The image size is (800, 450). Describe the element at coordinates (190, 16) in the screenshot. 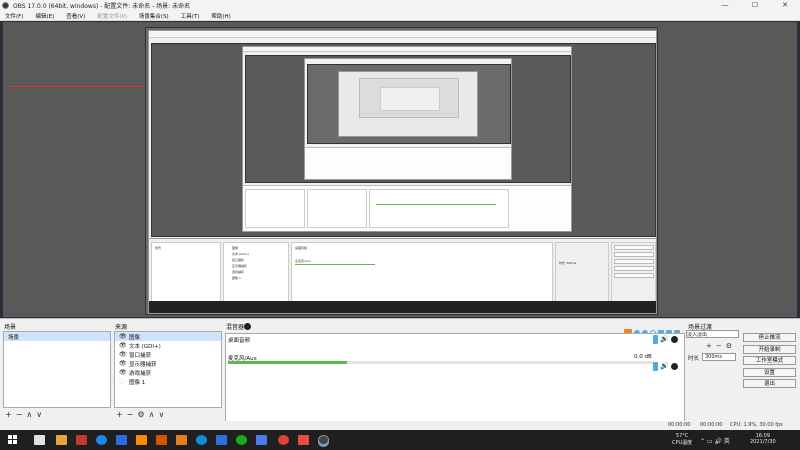

I see `menu-tools: 工具(T)` at that location.